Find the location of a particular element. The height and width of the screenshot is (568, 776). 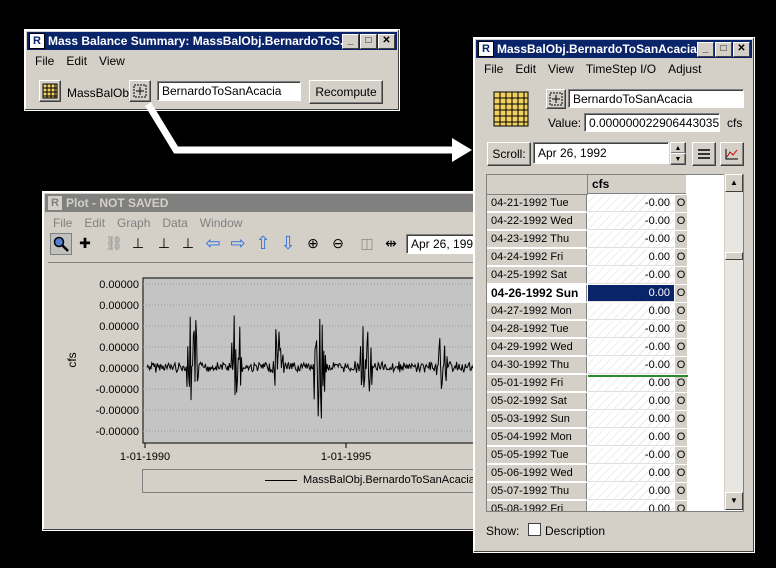

zoom-out-icon: ⊖ is located at coordinates (338, 243).